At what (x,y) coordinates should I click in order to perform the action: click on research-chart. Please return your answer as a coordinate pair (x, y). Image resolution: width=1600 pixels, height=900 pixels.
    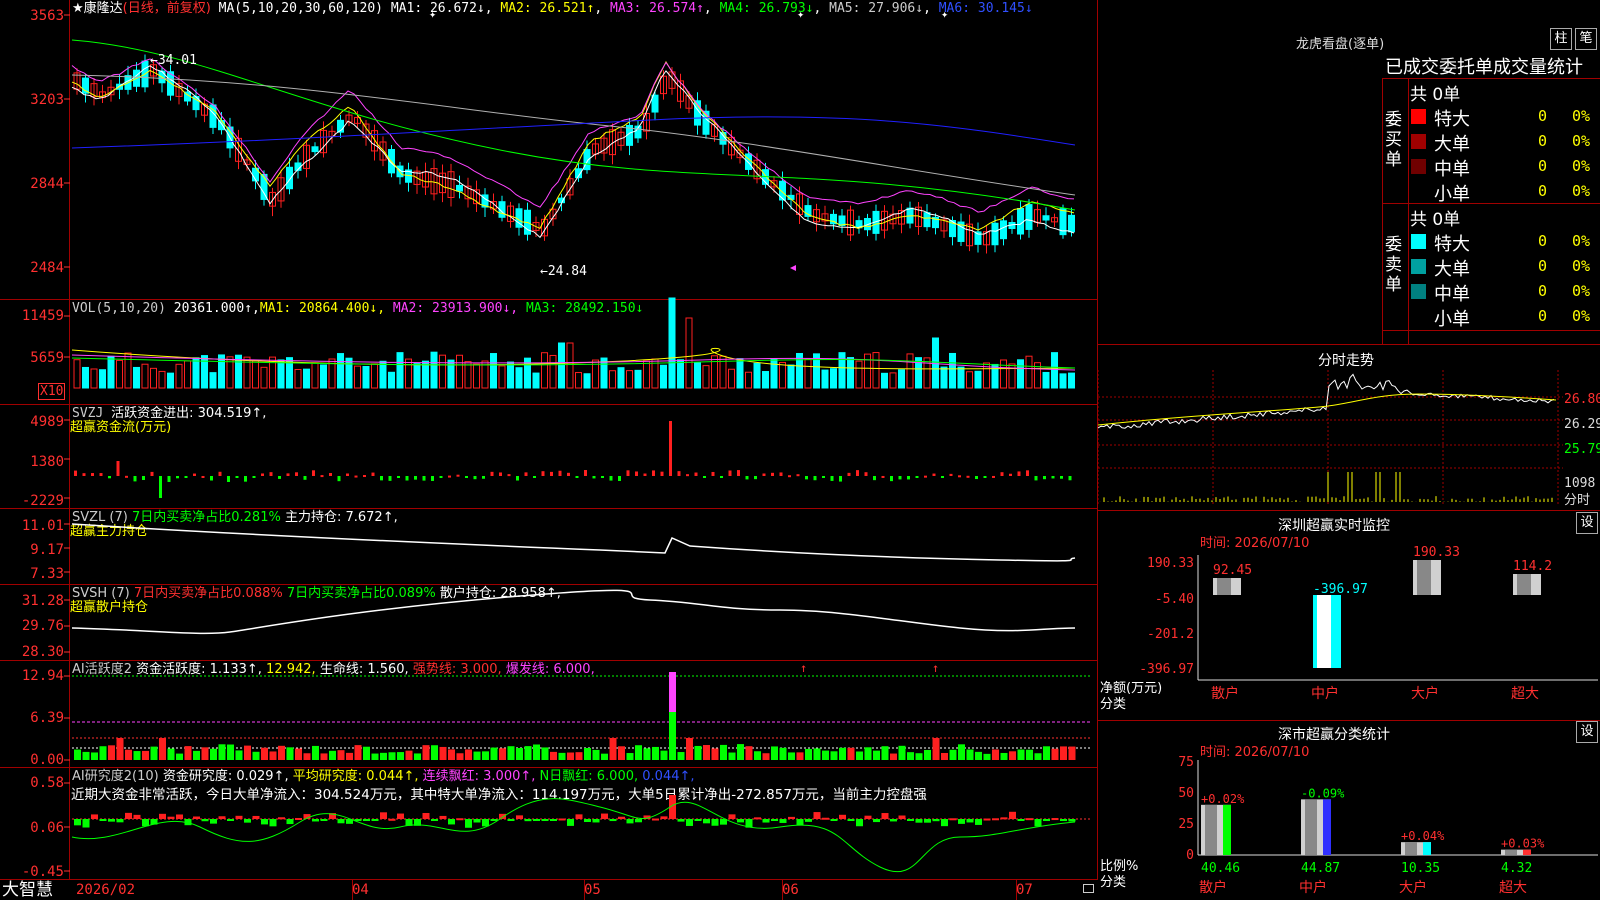
    Looking at the image, I should click on (549, 823).